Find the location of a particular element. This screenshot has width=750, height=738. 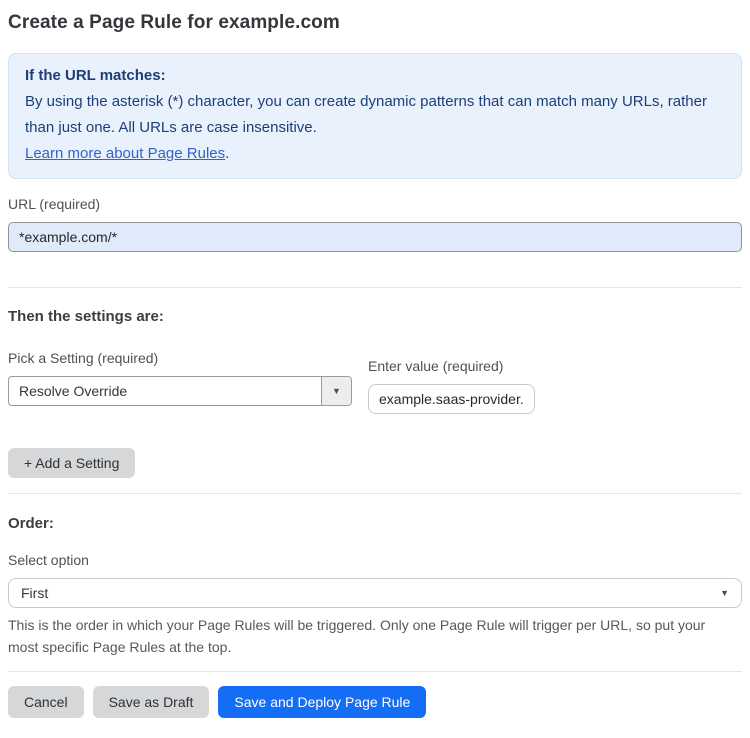

setting-select-label: Pick a Setting (required) is located at coordinates (83, 358).